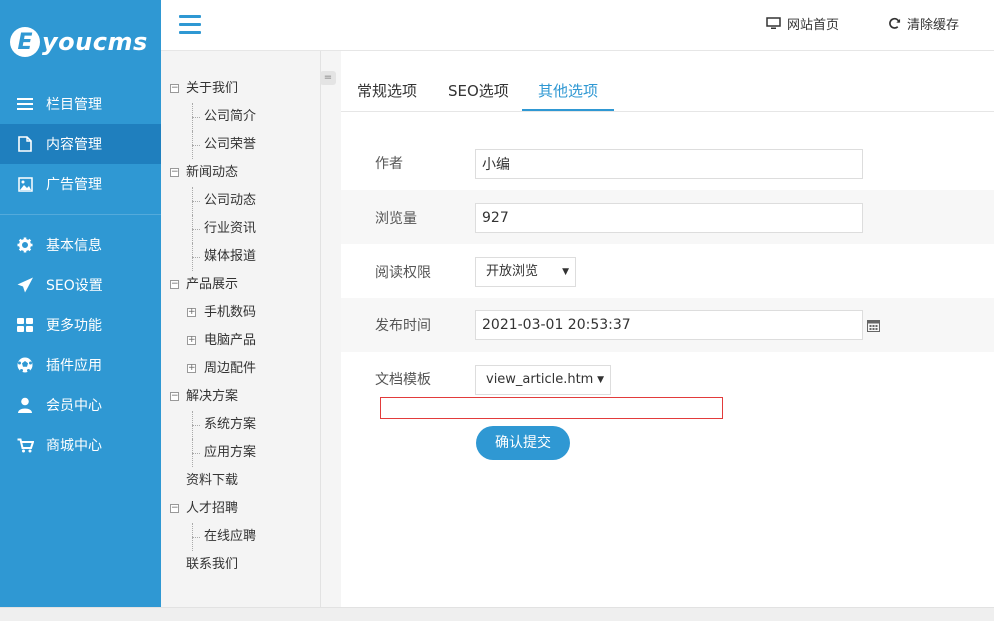 The image size is (994, 621). I want to click on gear-icon, so click(25, 245).